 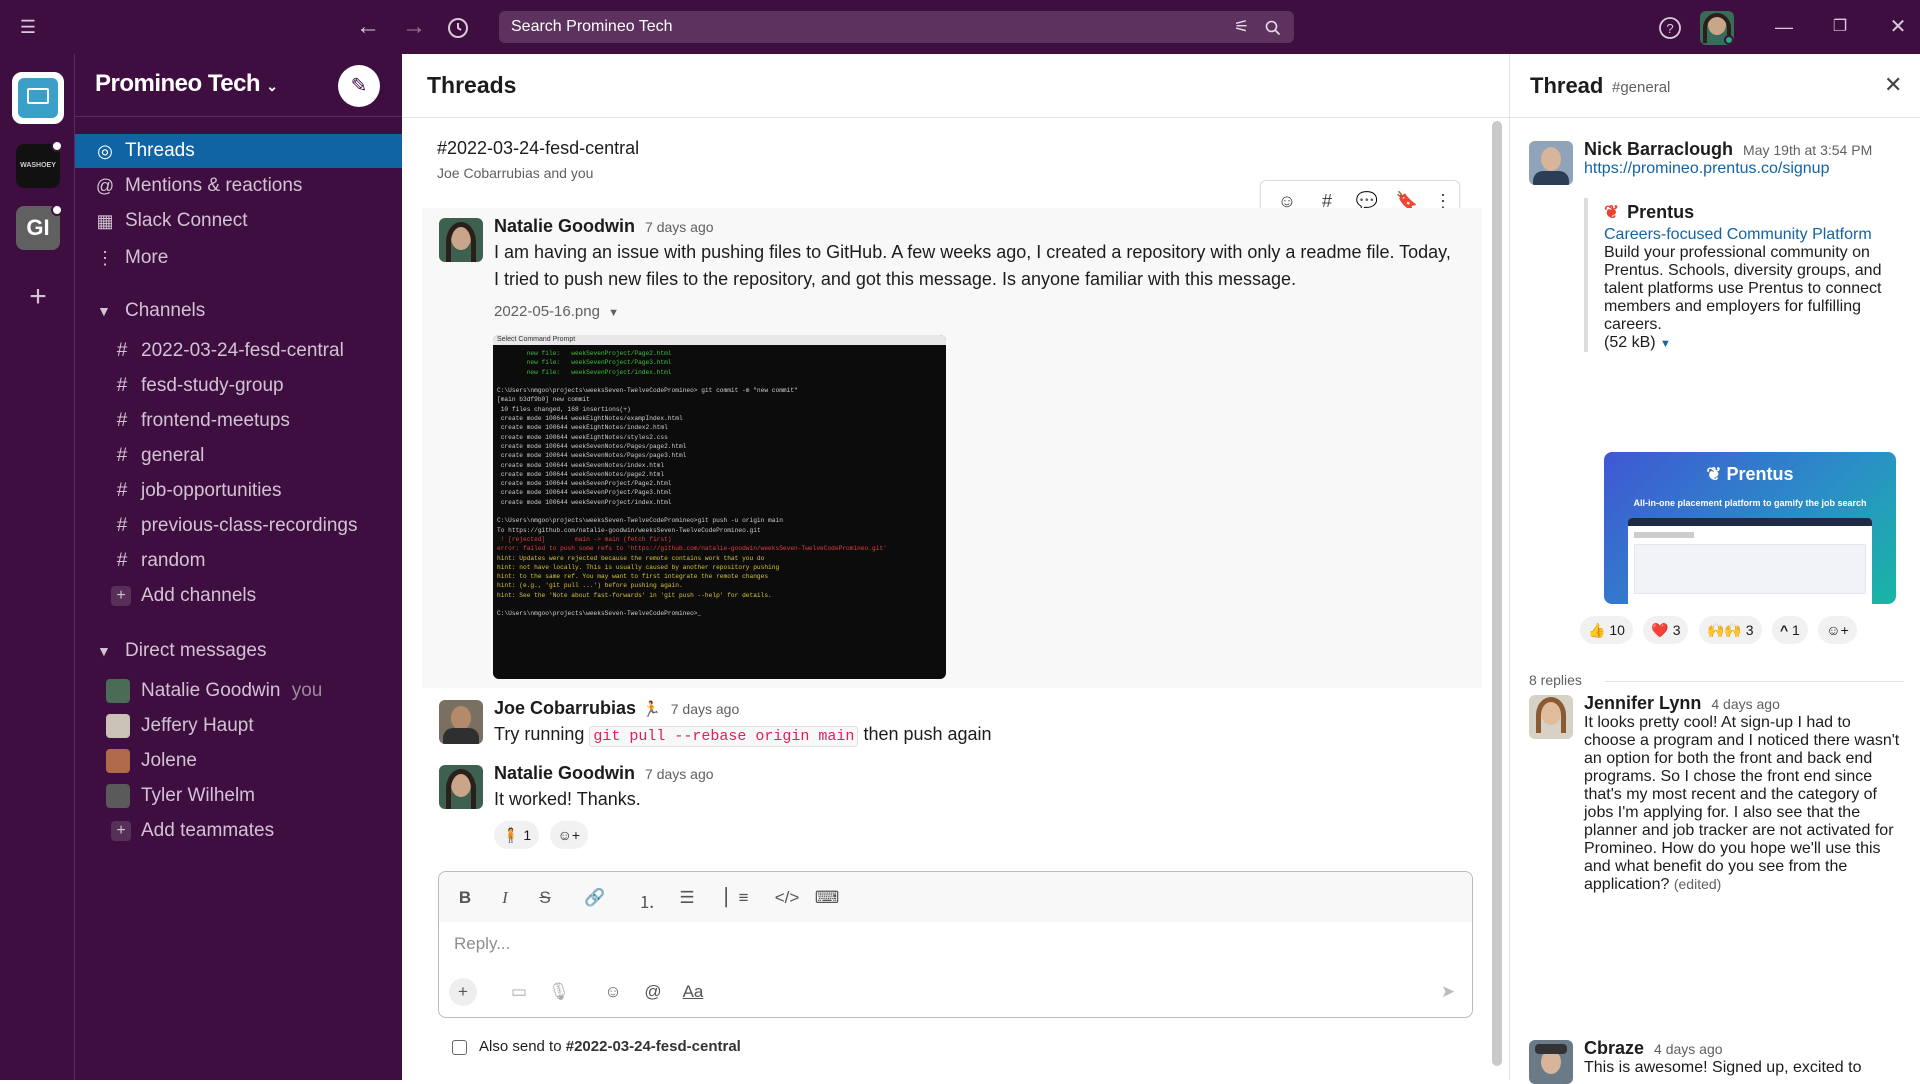 I want to click on sliders-icon: ⚟, so click(x=1241, y=27).